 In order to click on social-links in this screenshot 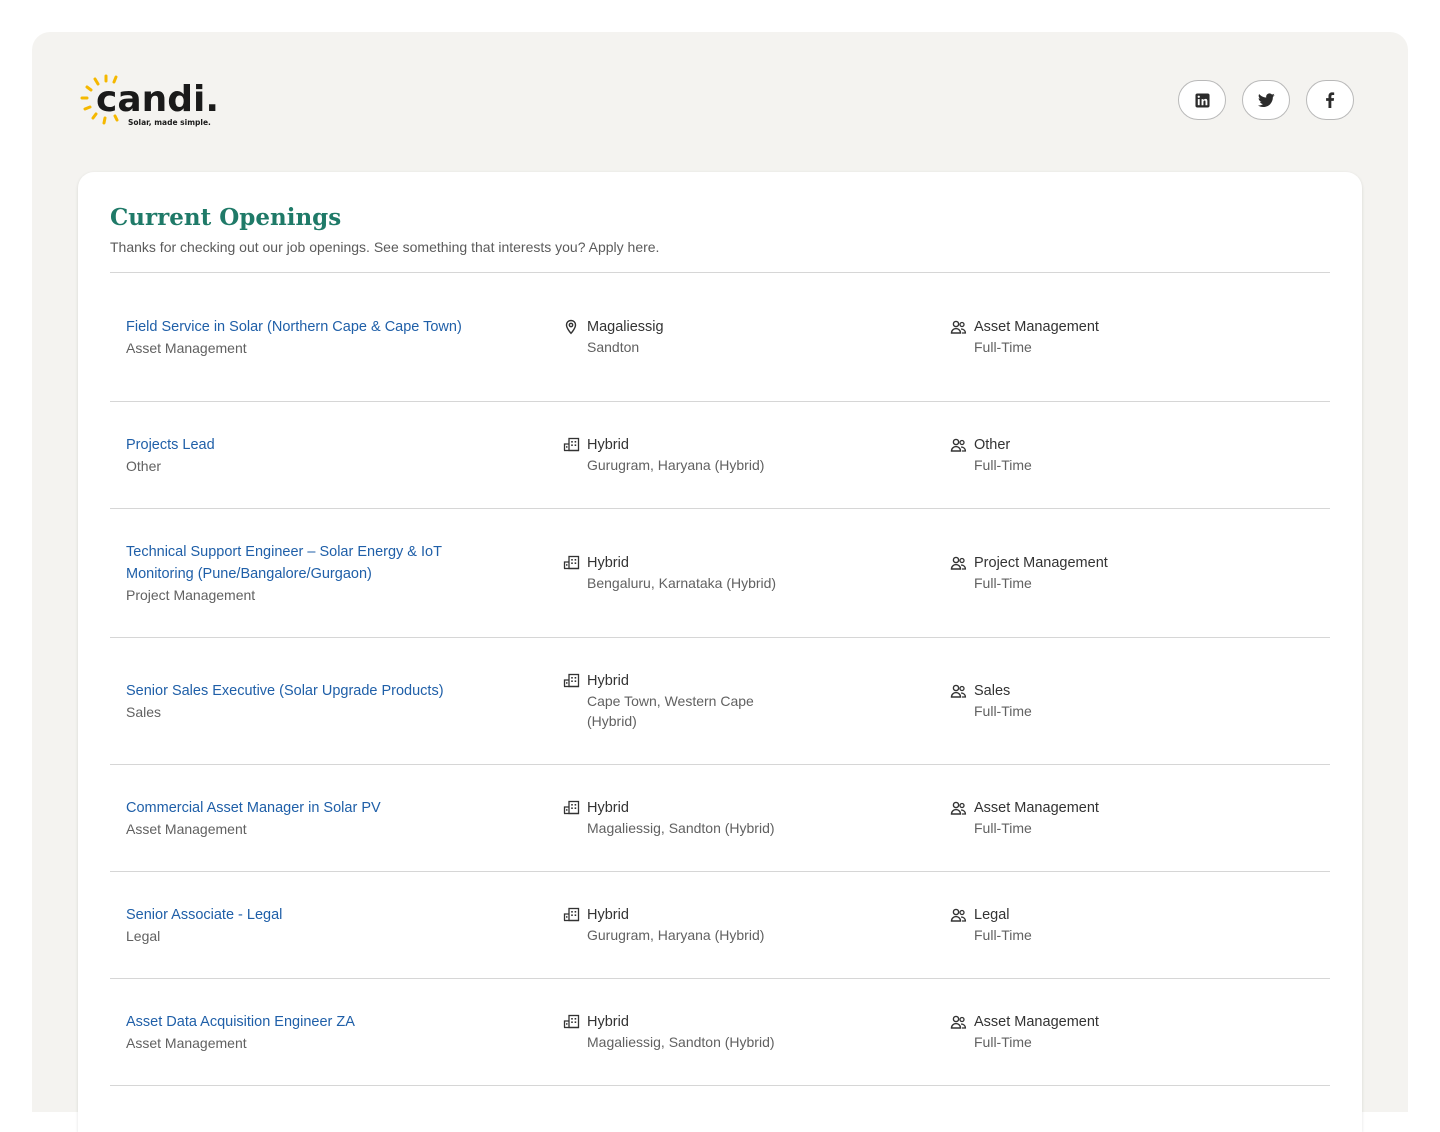, I will do `click(1266, 100)`.